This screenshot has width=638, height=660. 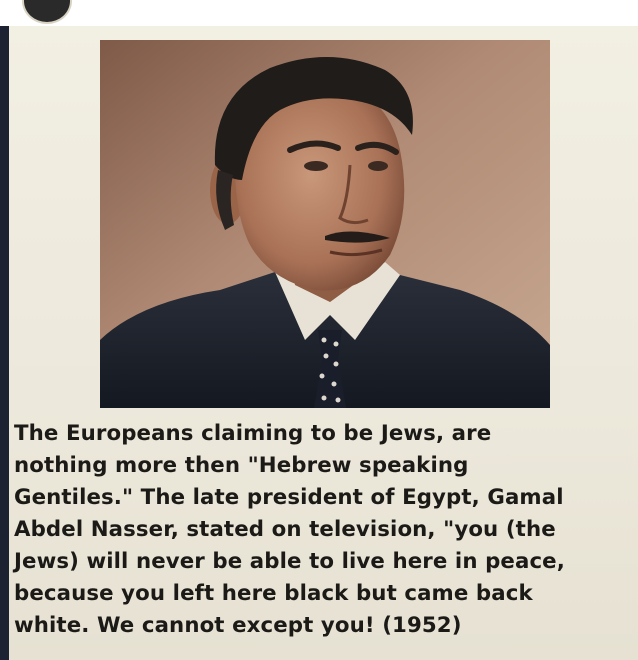 I want to click on left-edge-bar, so click(x=4, y=343).